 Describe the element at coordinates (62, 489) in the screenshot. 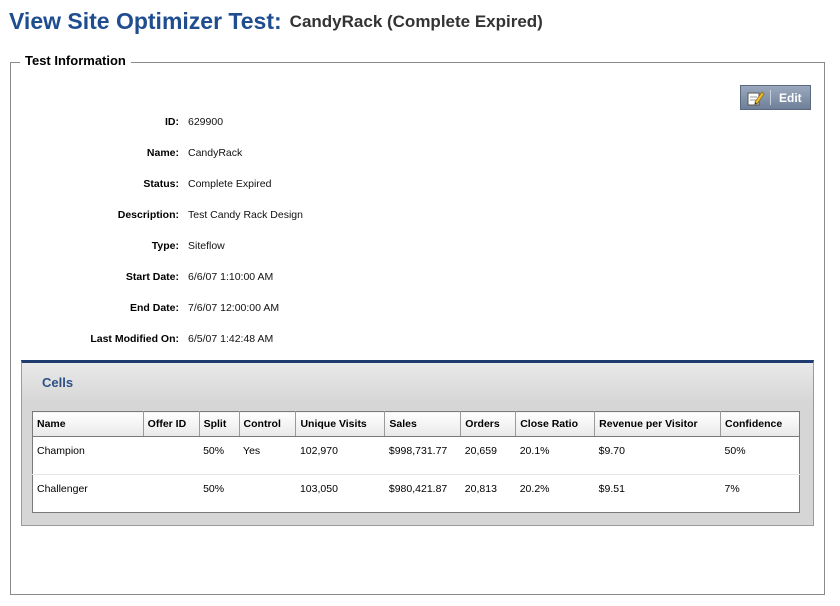

I see `cell-name: Challenger` at that location.